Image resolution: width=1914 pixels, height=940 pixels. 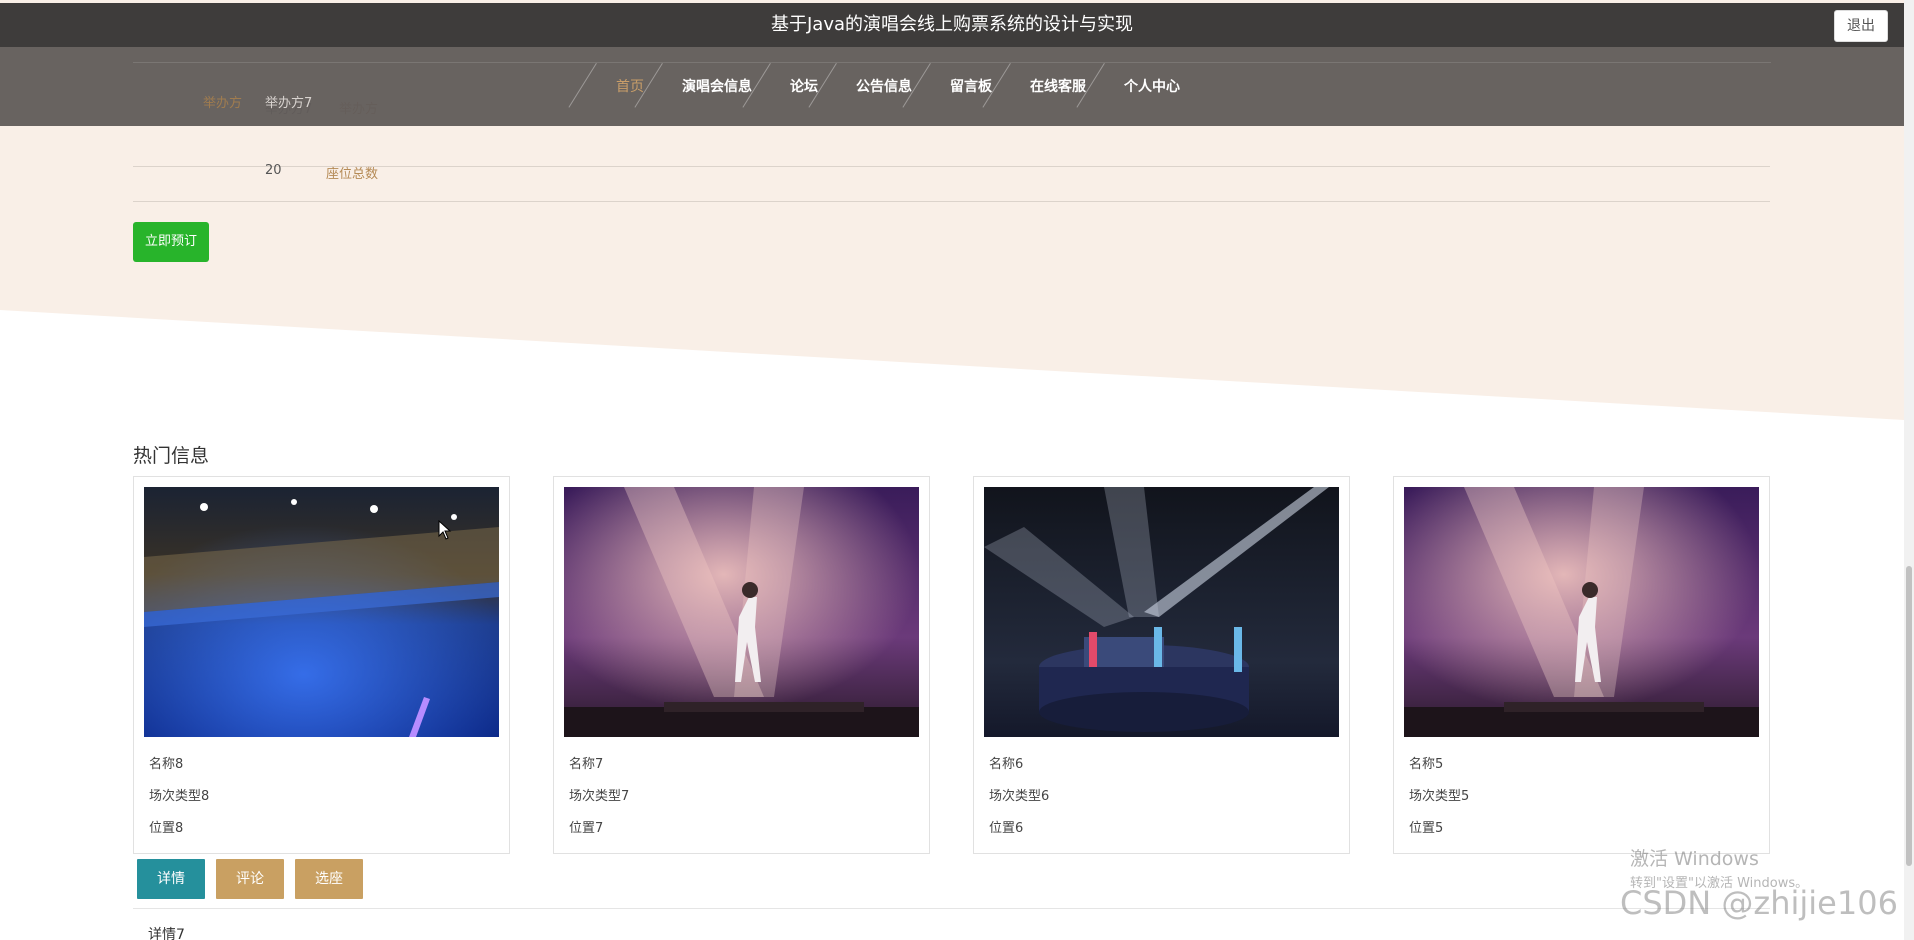 I want to click on book-now-button: 立即预订, so click(x=171, y=242).